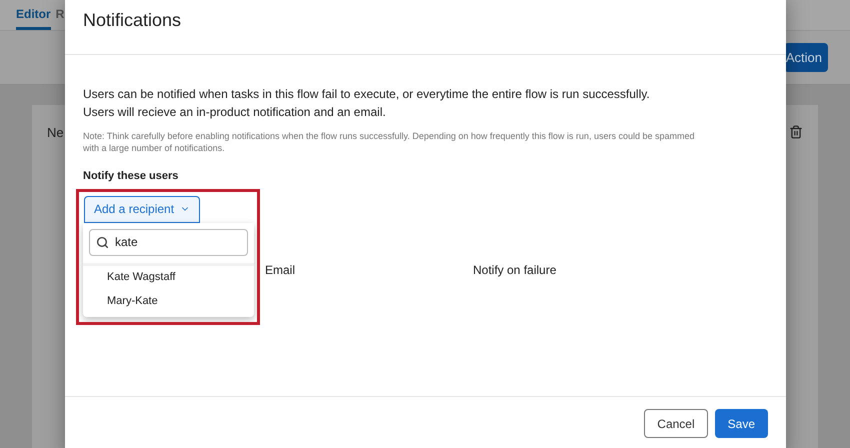 Image resolution: width=850 pixels, height=448 pixels. What do you see at coordinates (142, 209) in the screenshot?
I see `add-recipient-button: Add a recipient` at bounding box center [142, 209].